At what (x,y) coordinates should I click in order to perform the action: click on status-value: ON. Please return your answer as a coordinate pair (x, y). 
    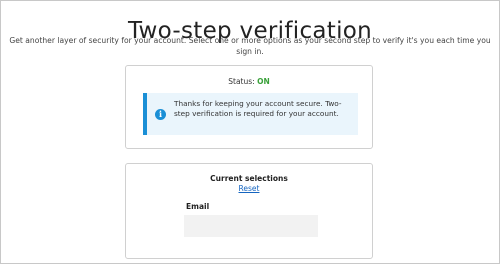
    Looking at the image, I should click on (263, 81).